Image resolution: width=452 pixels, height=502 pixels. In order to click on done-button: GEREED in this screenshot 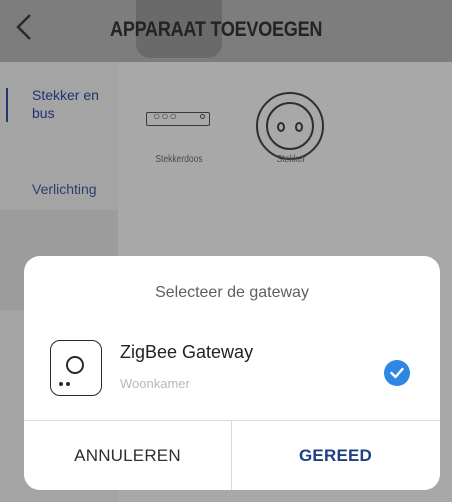, I will do `click(335, 455)`.